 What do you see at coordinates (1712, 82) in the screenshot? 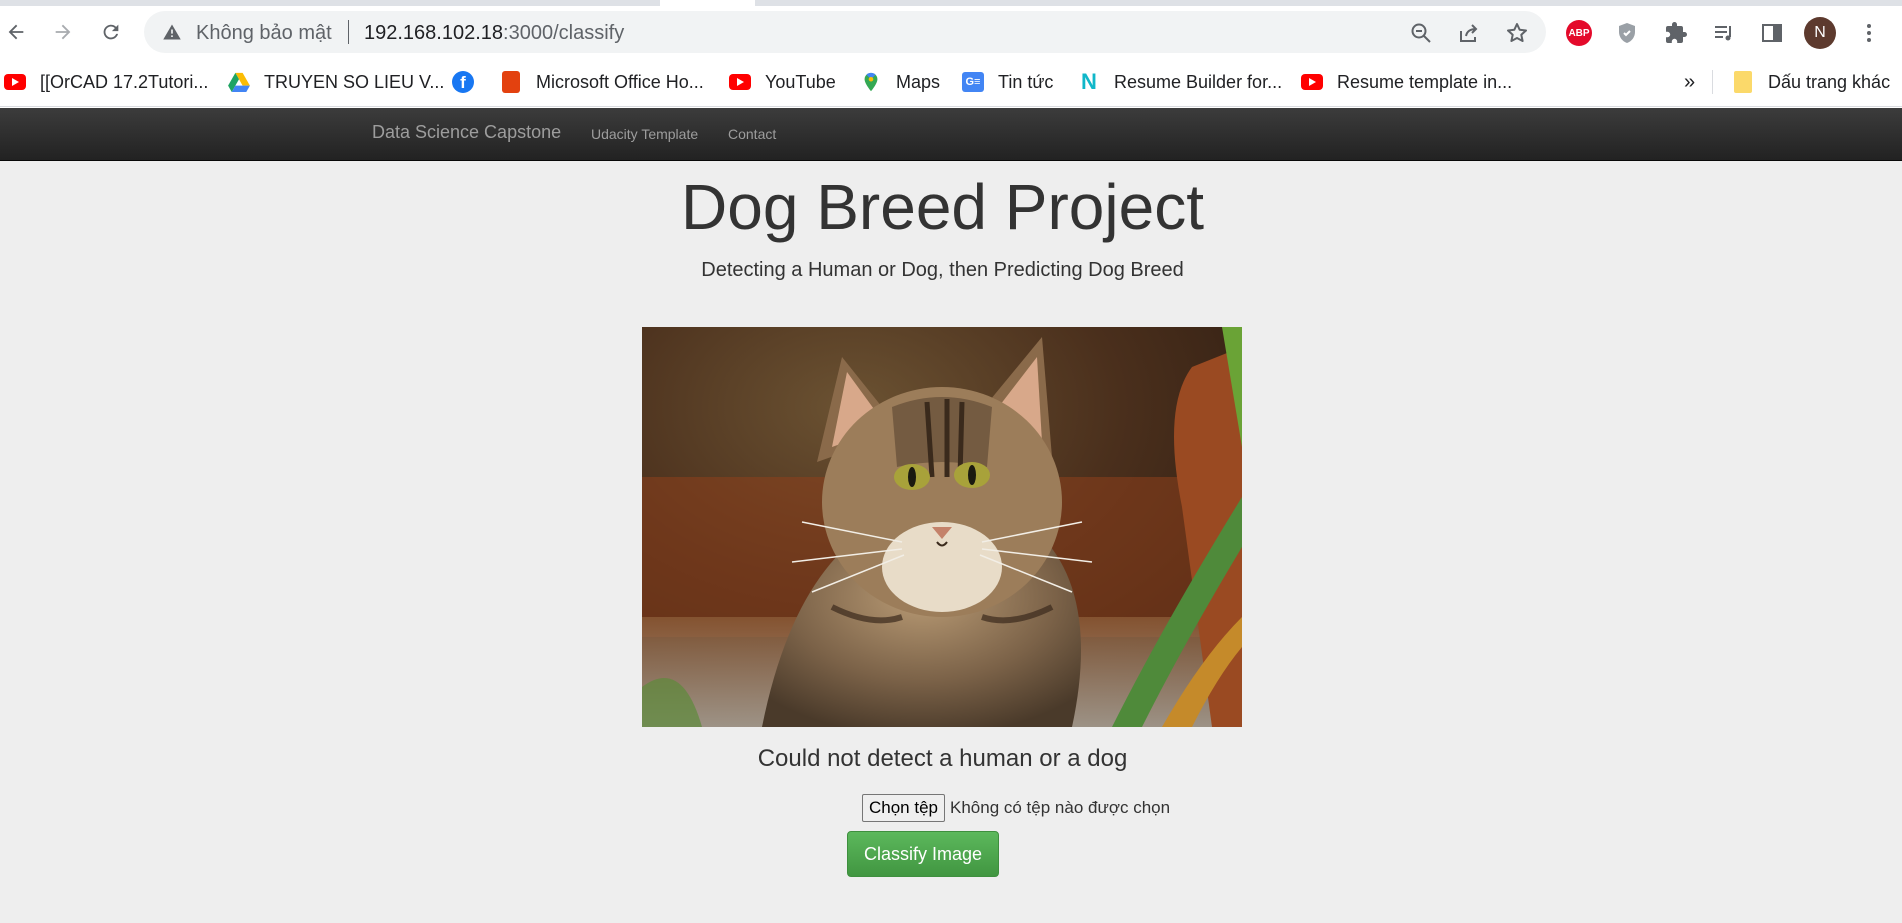
I see `bookmarks-divider` at bounding box center [1712, 82].